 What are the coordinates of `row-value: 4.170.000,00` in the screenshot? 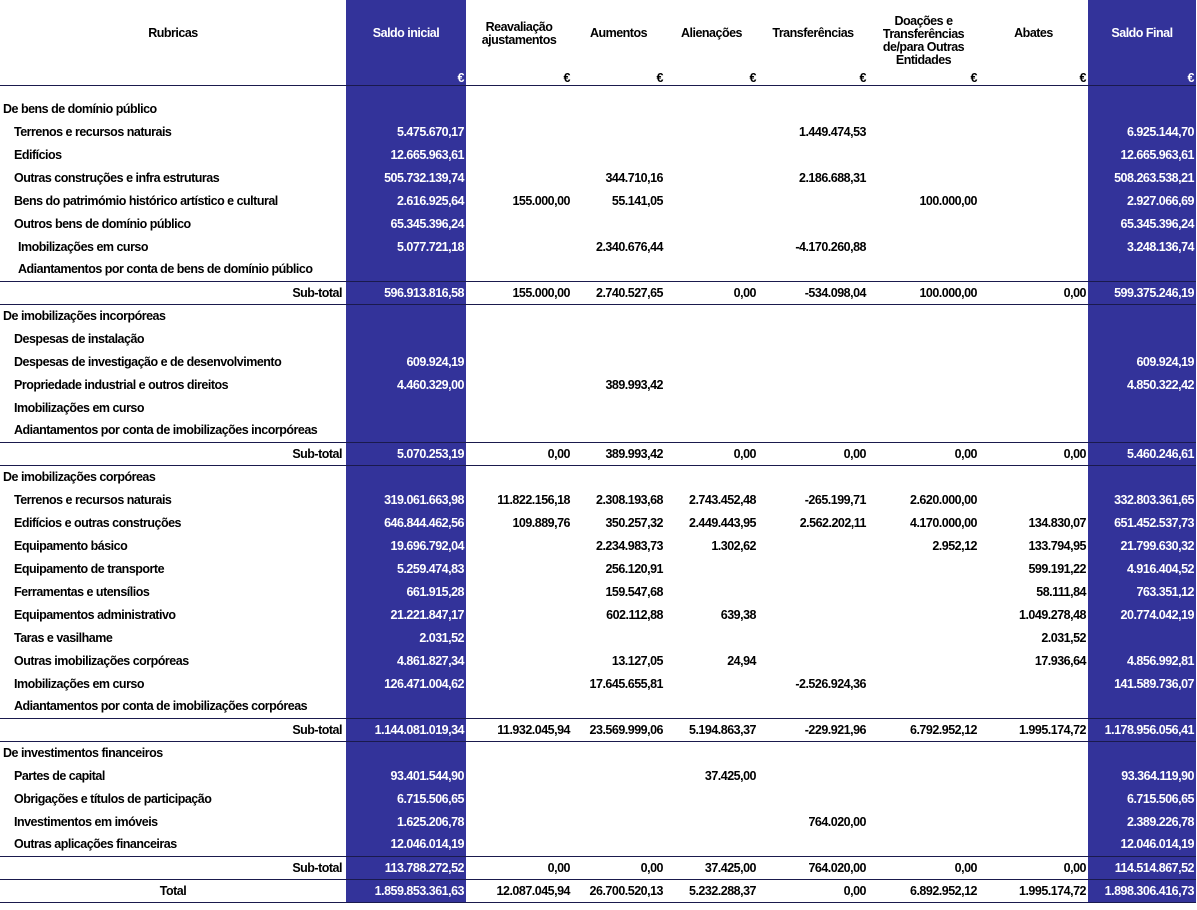 It's located at (944, 522).